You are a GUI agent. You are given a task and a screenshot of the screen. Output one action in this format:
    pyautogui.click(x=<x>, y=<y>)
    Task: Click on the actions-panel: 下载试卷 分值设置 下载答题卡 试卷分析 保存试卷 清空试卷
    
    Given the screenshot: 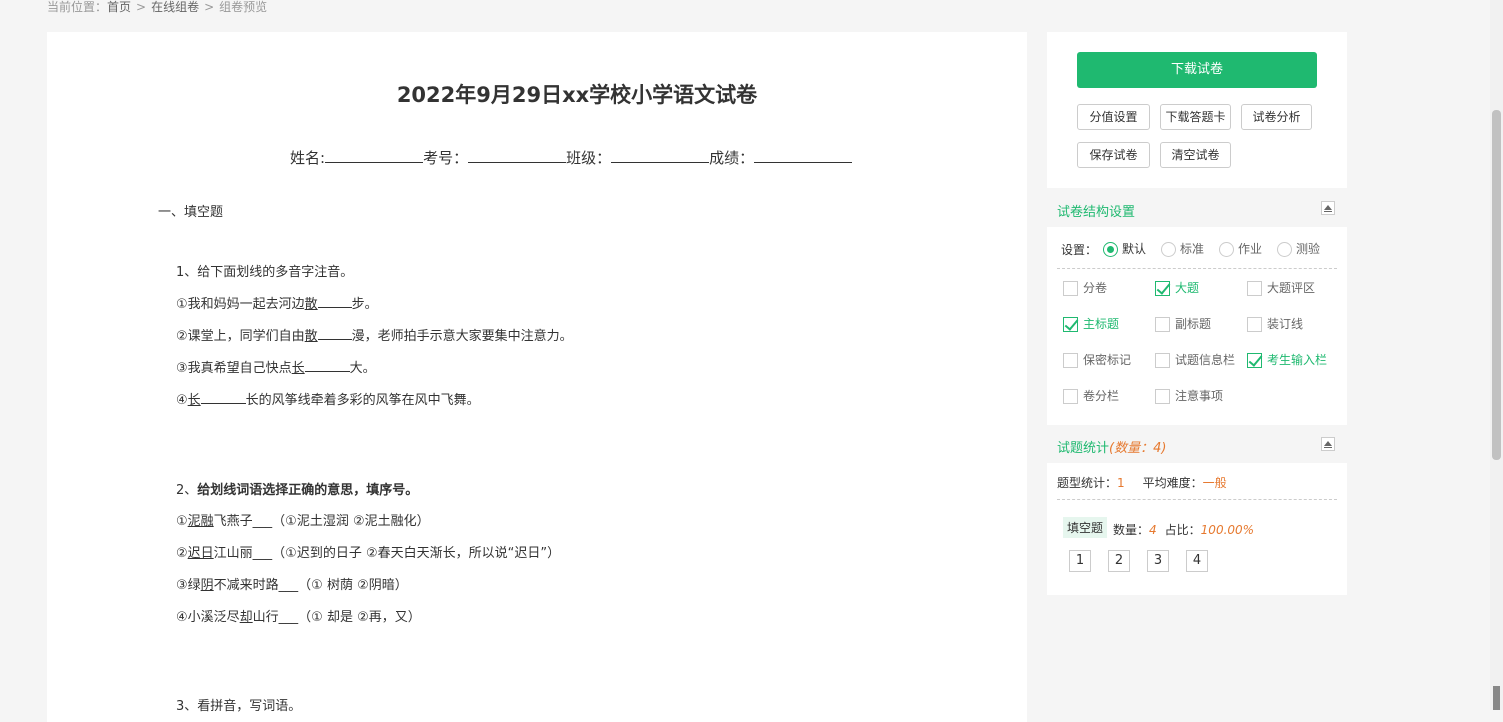 What is the action you would take?
    pyautogui.click(x=1197, y=110)
    